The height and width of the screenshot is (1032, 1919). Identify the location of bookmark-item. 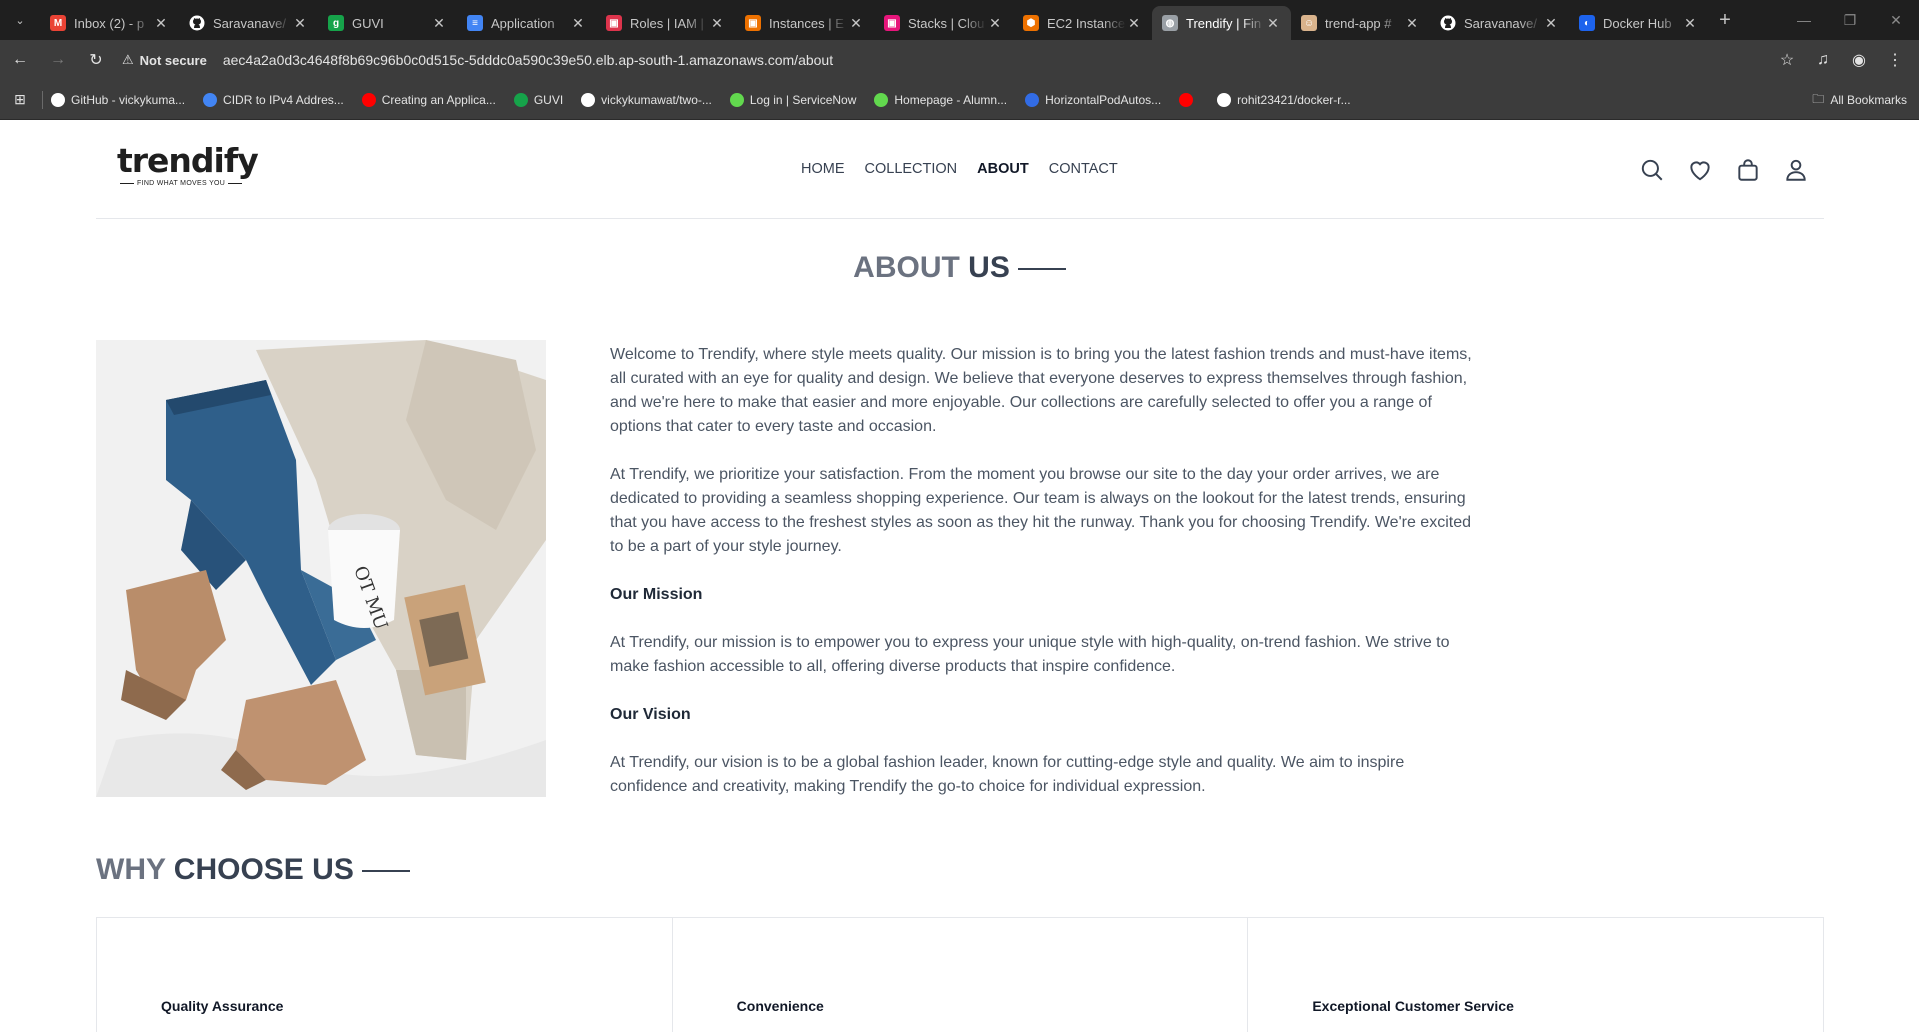
(1189, 99).